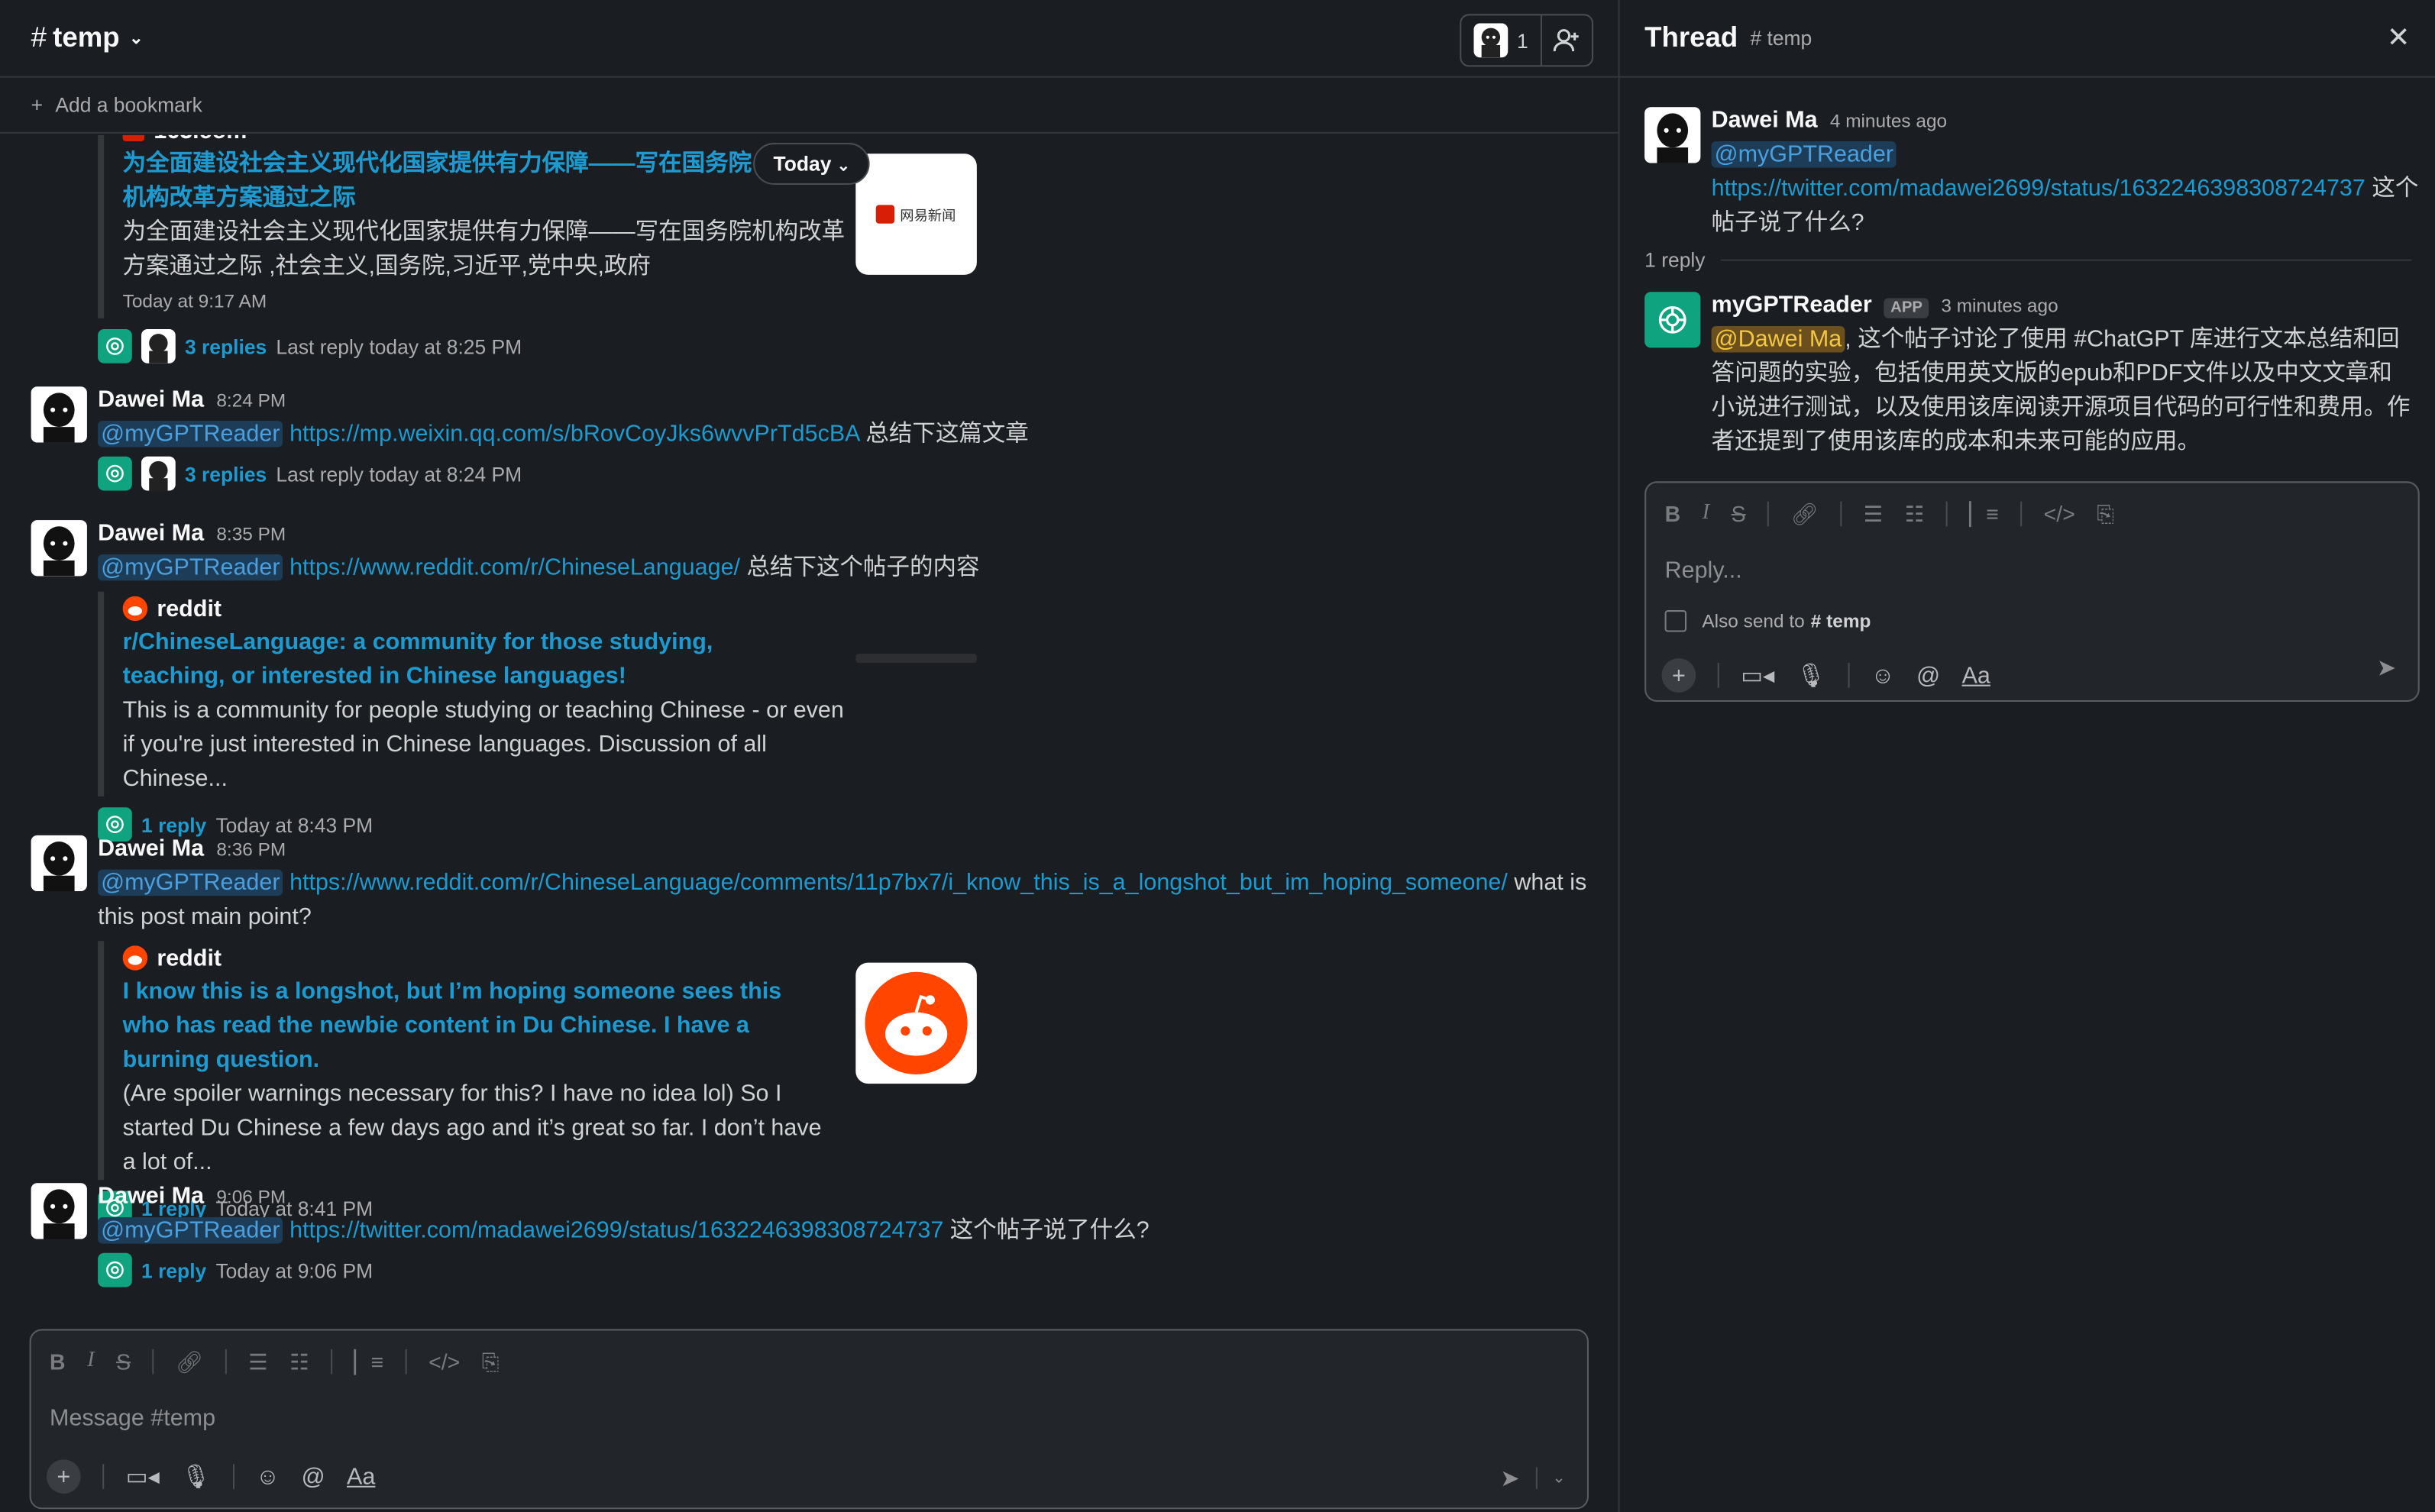  I want to click on also-send-option: Also send to # temp, so click(2032, 621).